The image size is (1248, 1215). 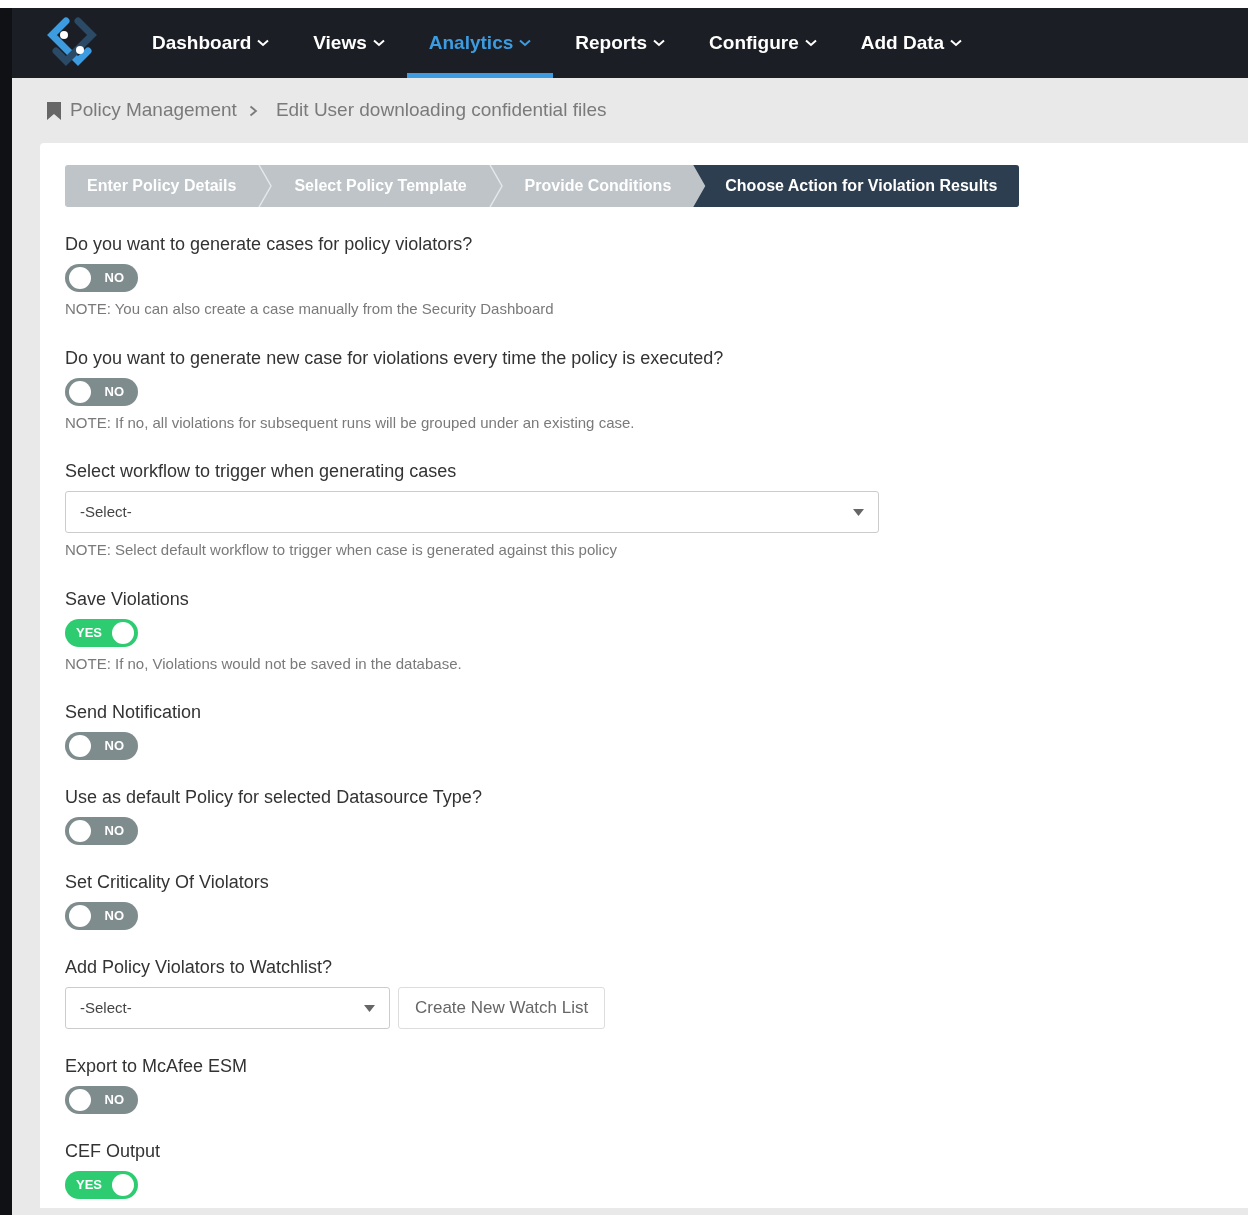 I want to click on note-text: NOTE: Select default workflow to trigger when case is generated against this policy, so click(x=341, y=550).